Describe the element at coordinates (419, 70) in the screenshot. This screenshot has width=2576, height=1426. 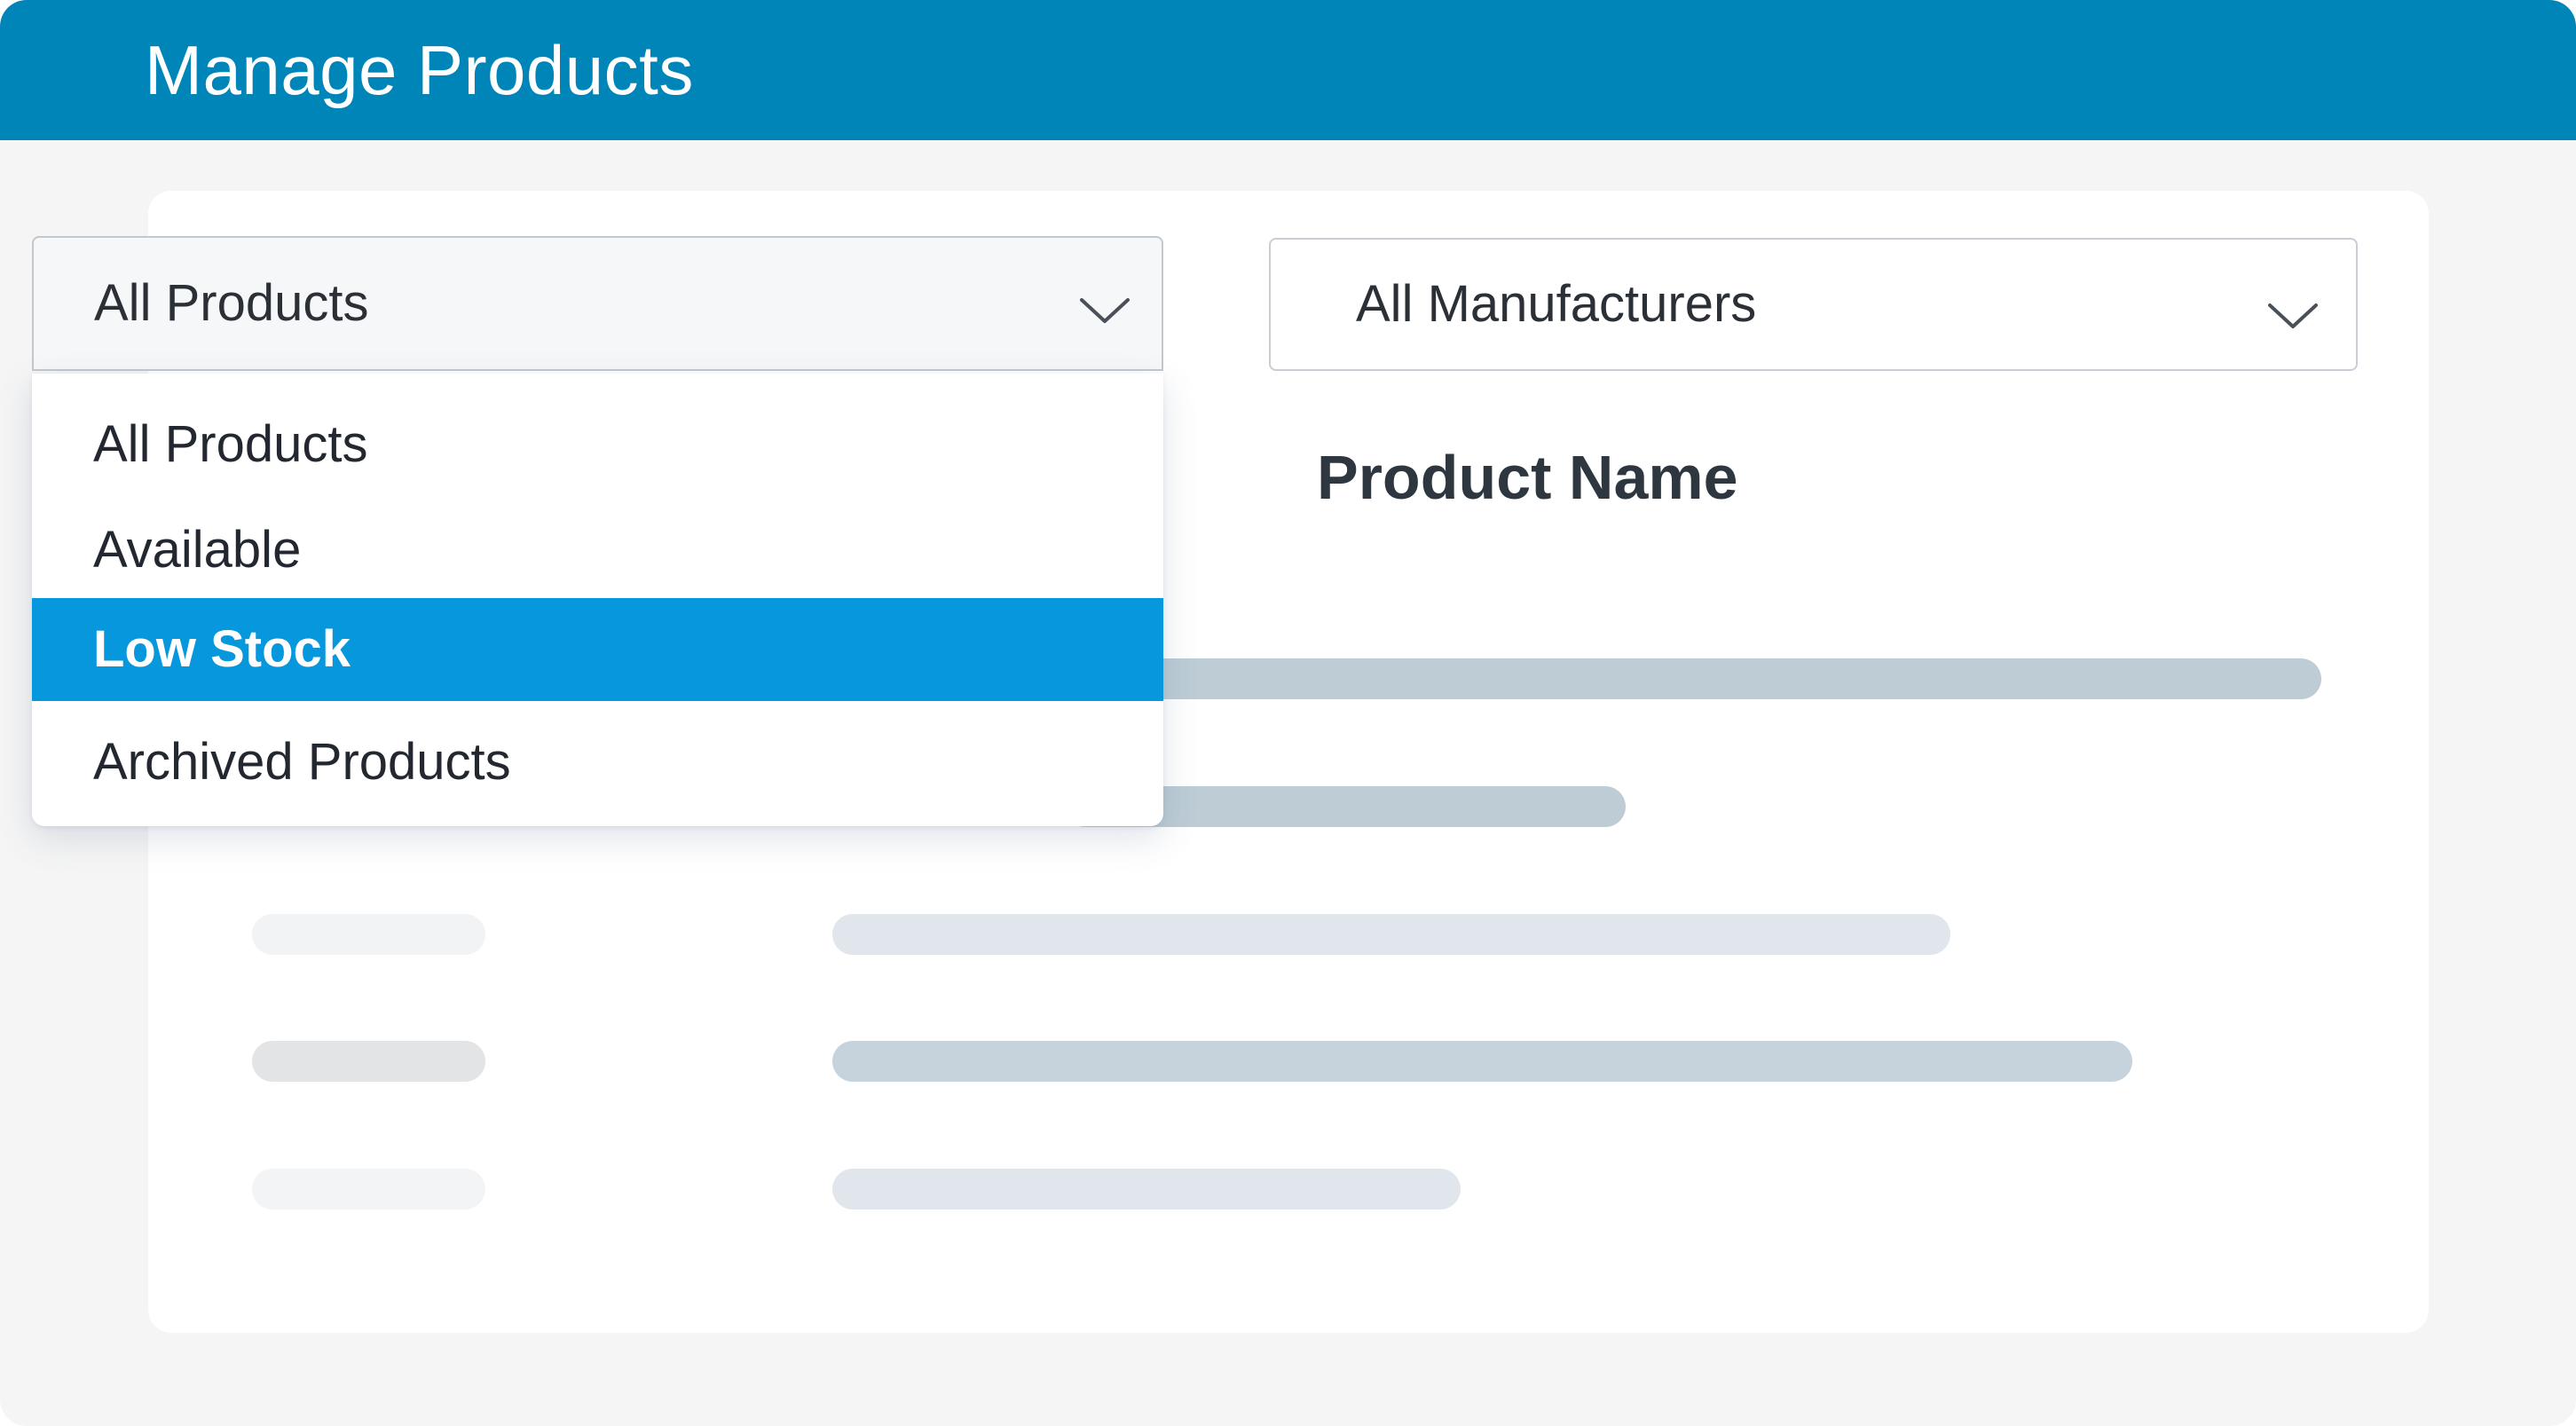
I see `page-title: Manage Products` at that location.